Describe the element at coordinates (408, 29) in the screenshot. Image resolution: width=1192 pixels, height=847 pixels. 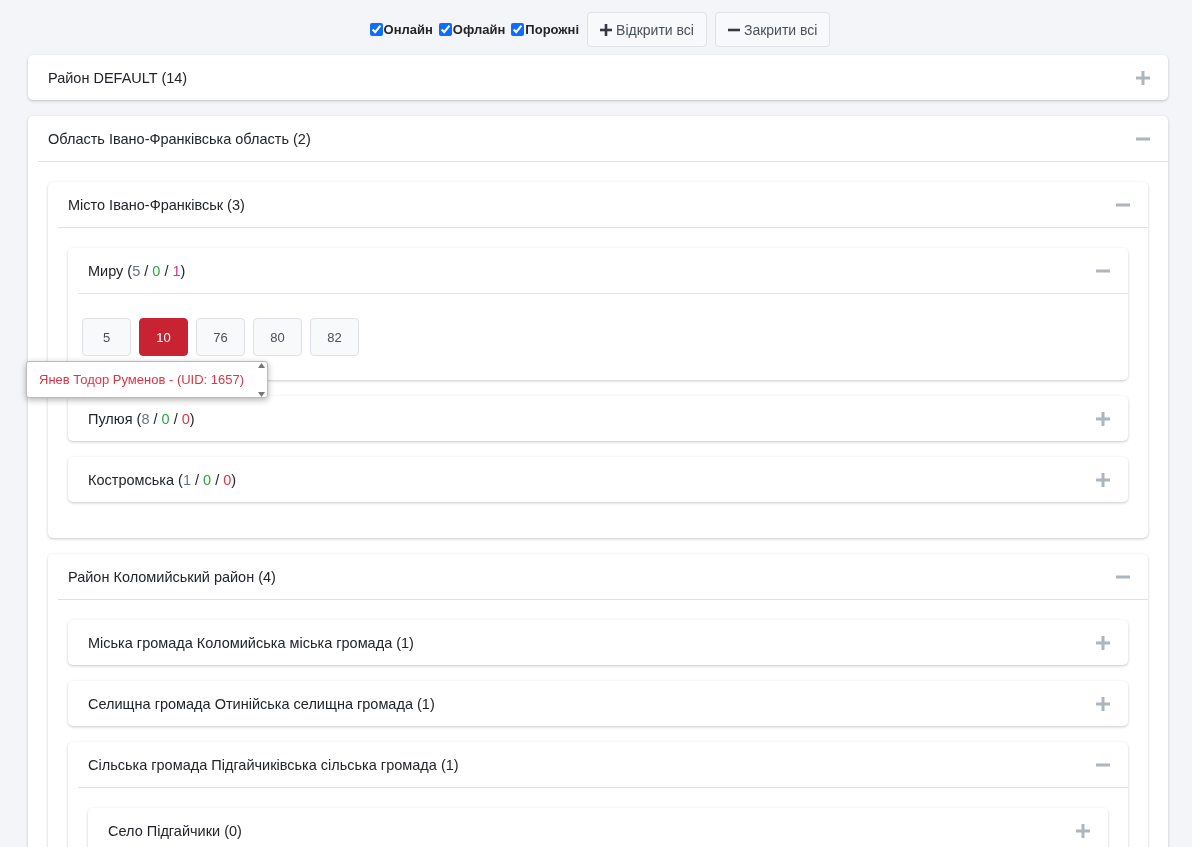
I see `checkbox-label: Онлайн` at that location.